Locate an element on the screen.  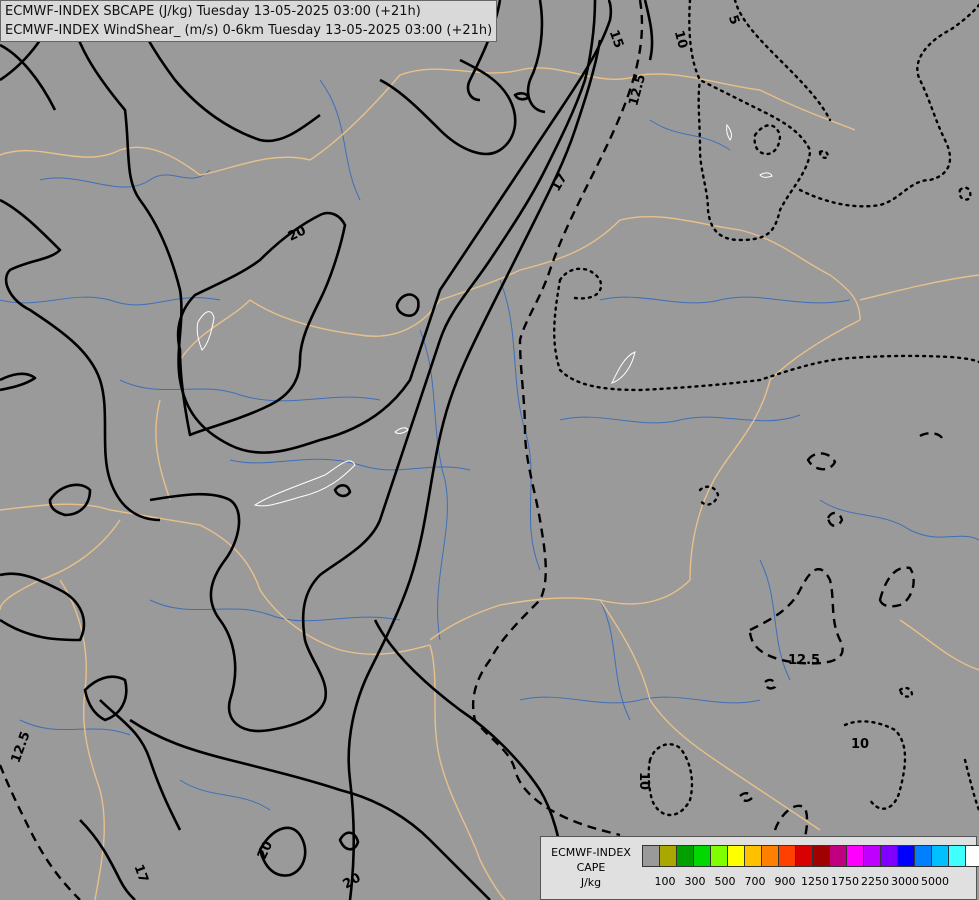
legend-tick-label: 700 is located at coordinates (755, 881).